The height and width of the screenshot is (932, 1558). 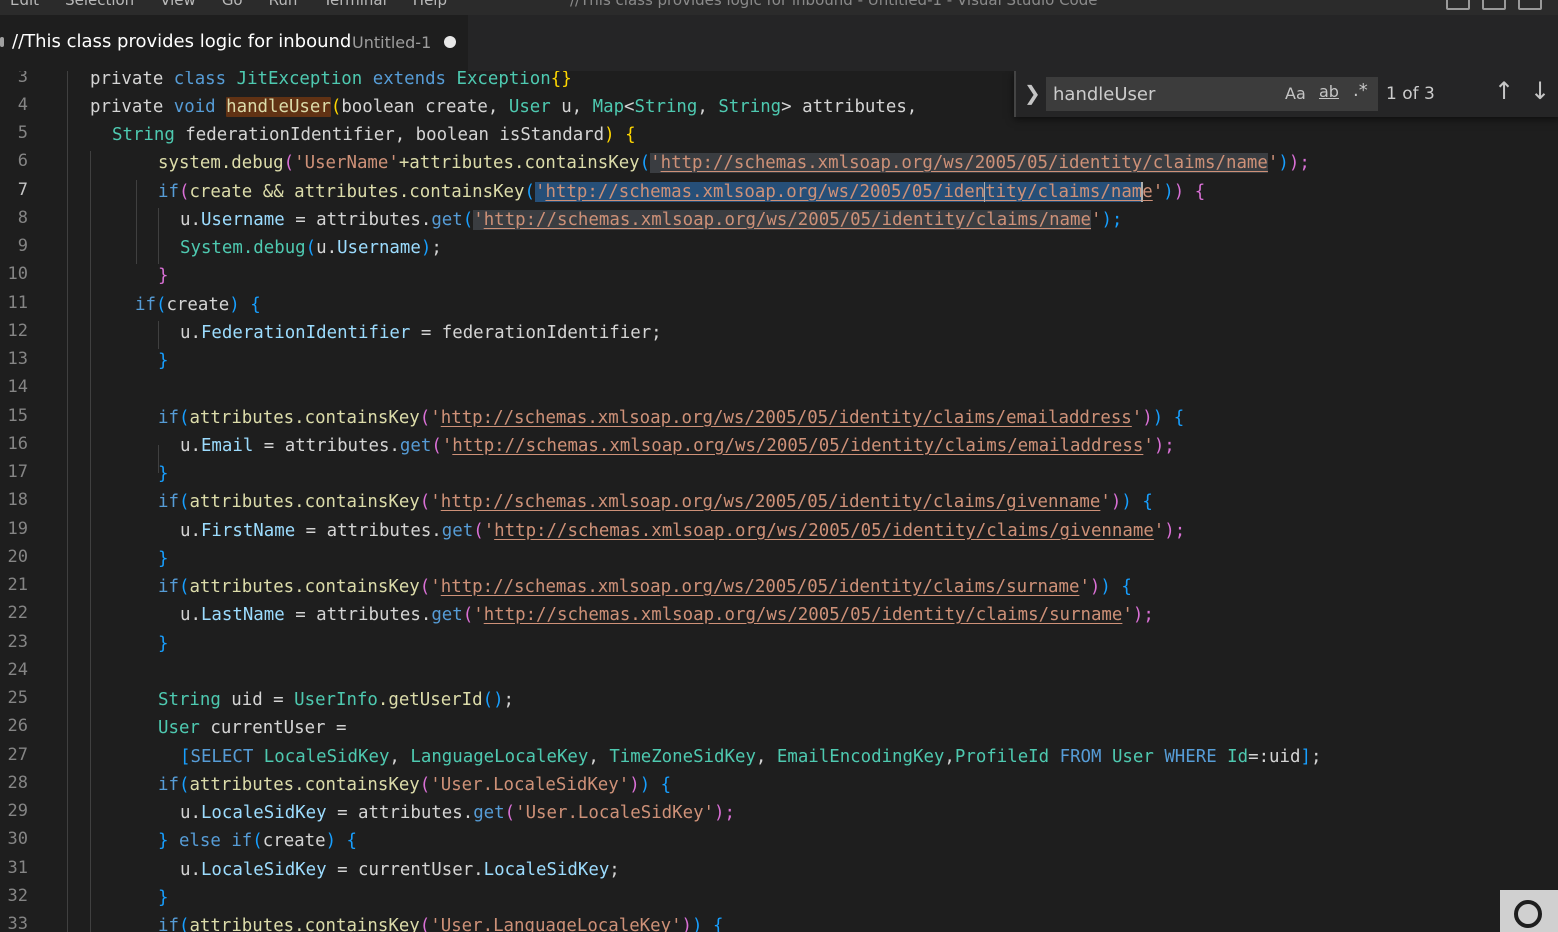 What do you see at coordinates (17, 416) in the screenshot?
I see `line-number: 15` at bounding box center [17, 416].